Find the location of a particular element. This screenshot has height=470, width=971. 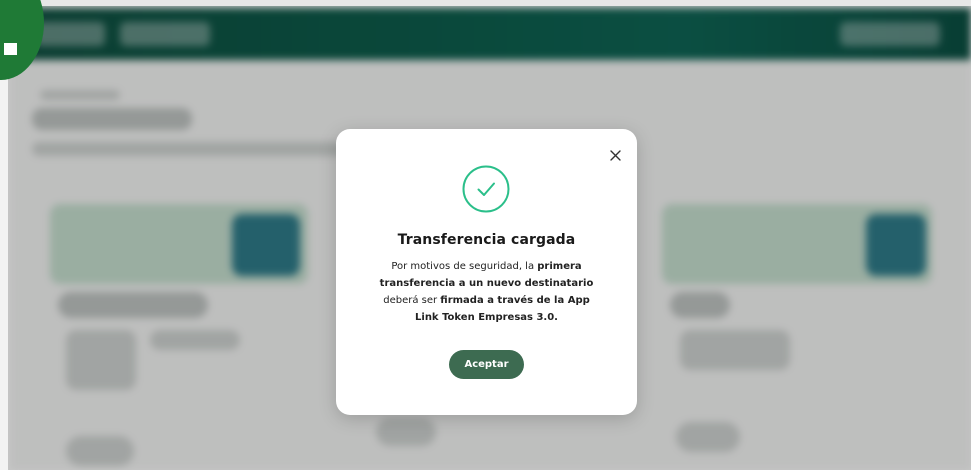

message-text: deberá ser is located at coordinates (412, 300).